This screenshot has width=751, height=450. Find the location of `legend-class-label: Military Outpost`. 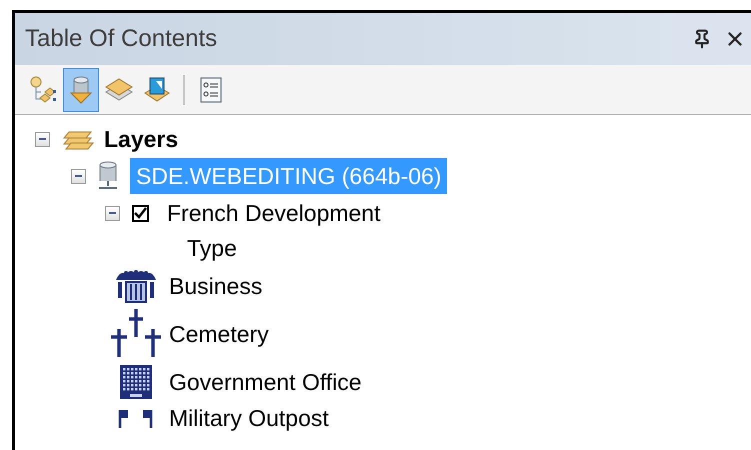

legend-class-label: Military Outpost is located at coordinates (249, 418).